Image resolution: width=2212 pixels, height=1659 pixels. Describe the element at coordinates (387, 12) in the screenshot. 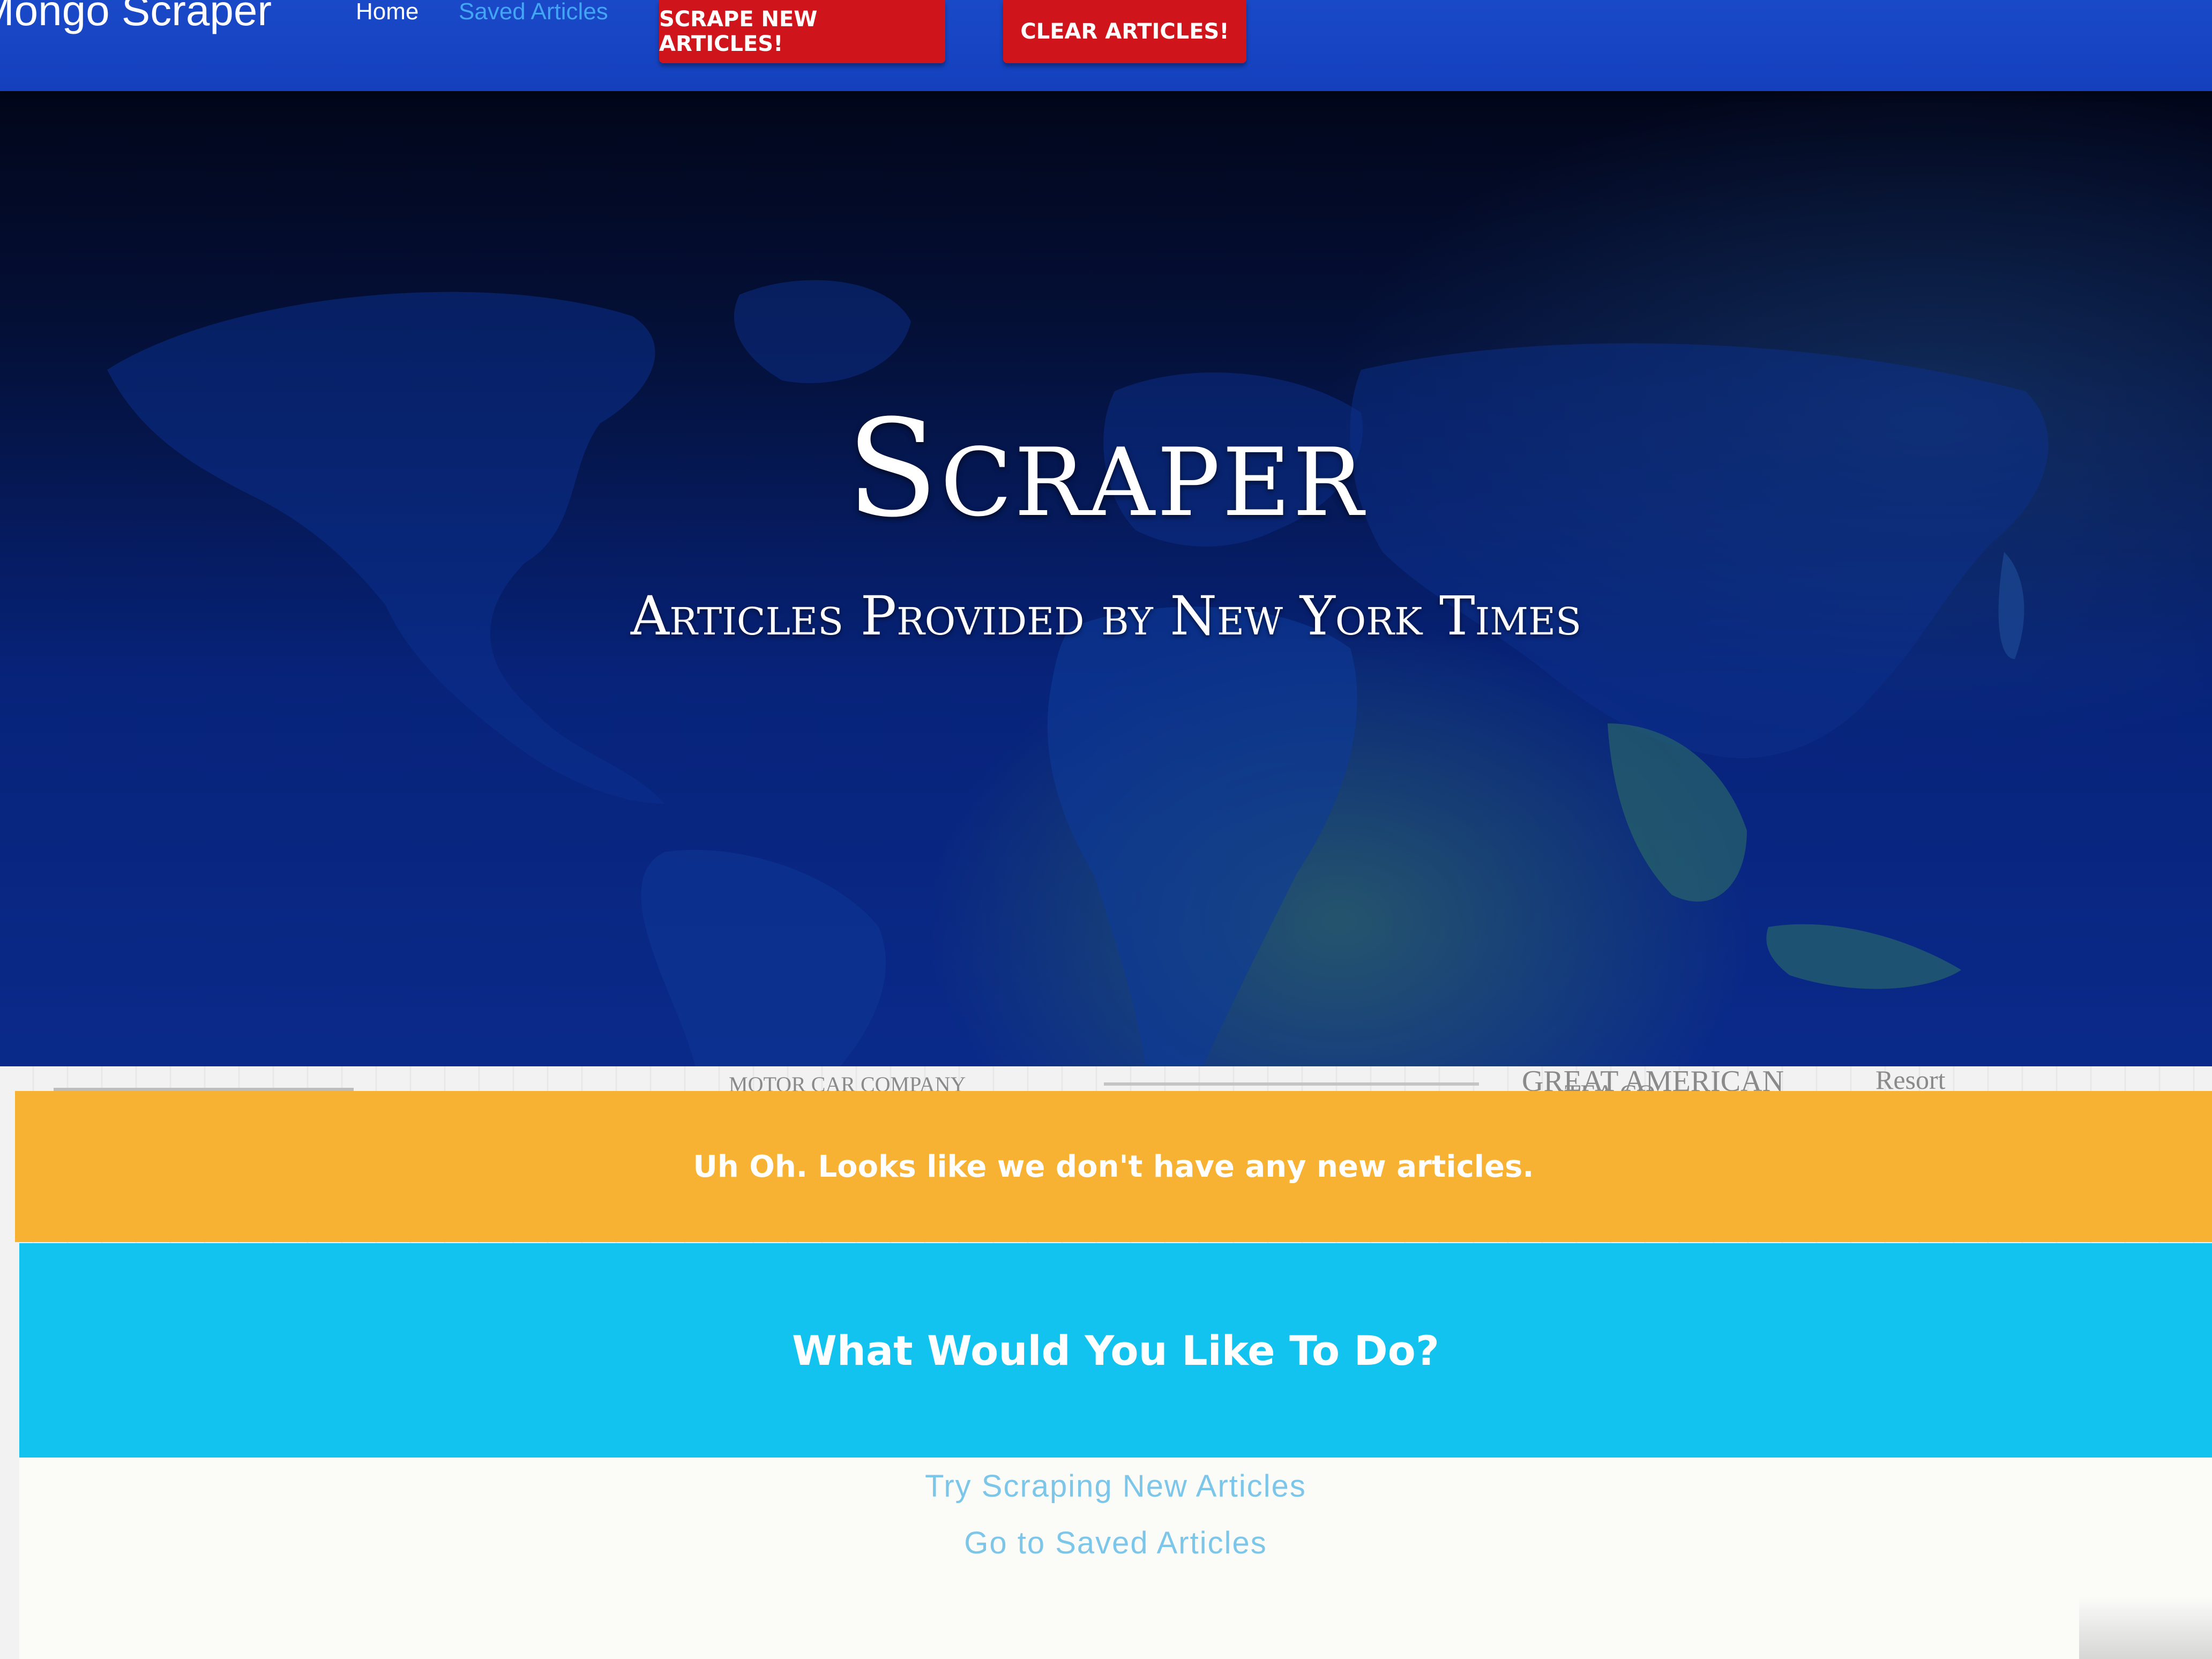

I see `nav-link-home: Home` at that location.